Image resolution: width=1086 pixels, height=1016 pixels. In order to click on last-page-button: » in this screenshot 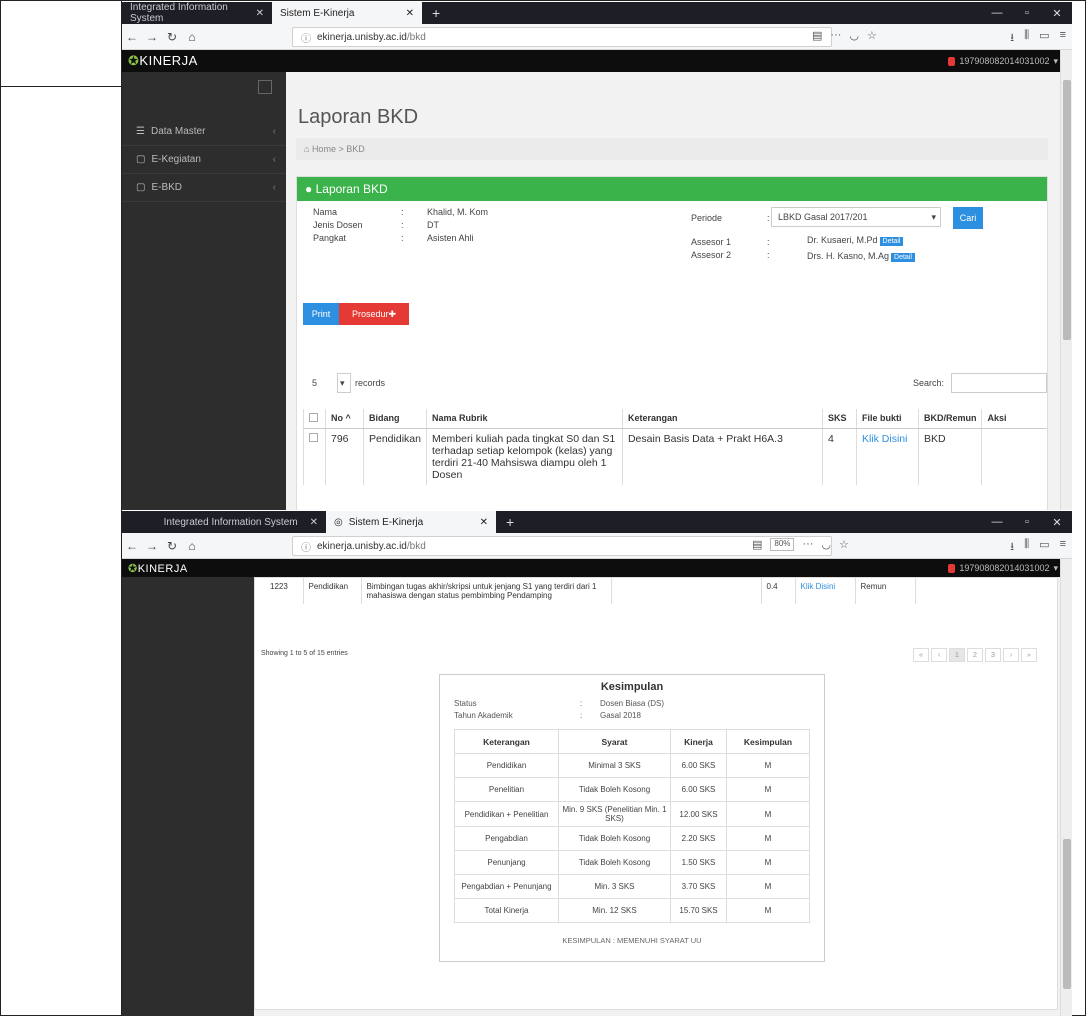, I will do `click(1029, 655)`.